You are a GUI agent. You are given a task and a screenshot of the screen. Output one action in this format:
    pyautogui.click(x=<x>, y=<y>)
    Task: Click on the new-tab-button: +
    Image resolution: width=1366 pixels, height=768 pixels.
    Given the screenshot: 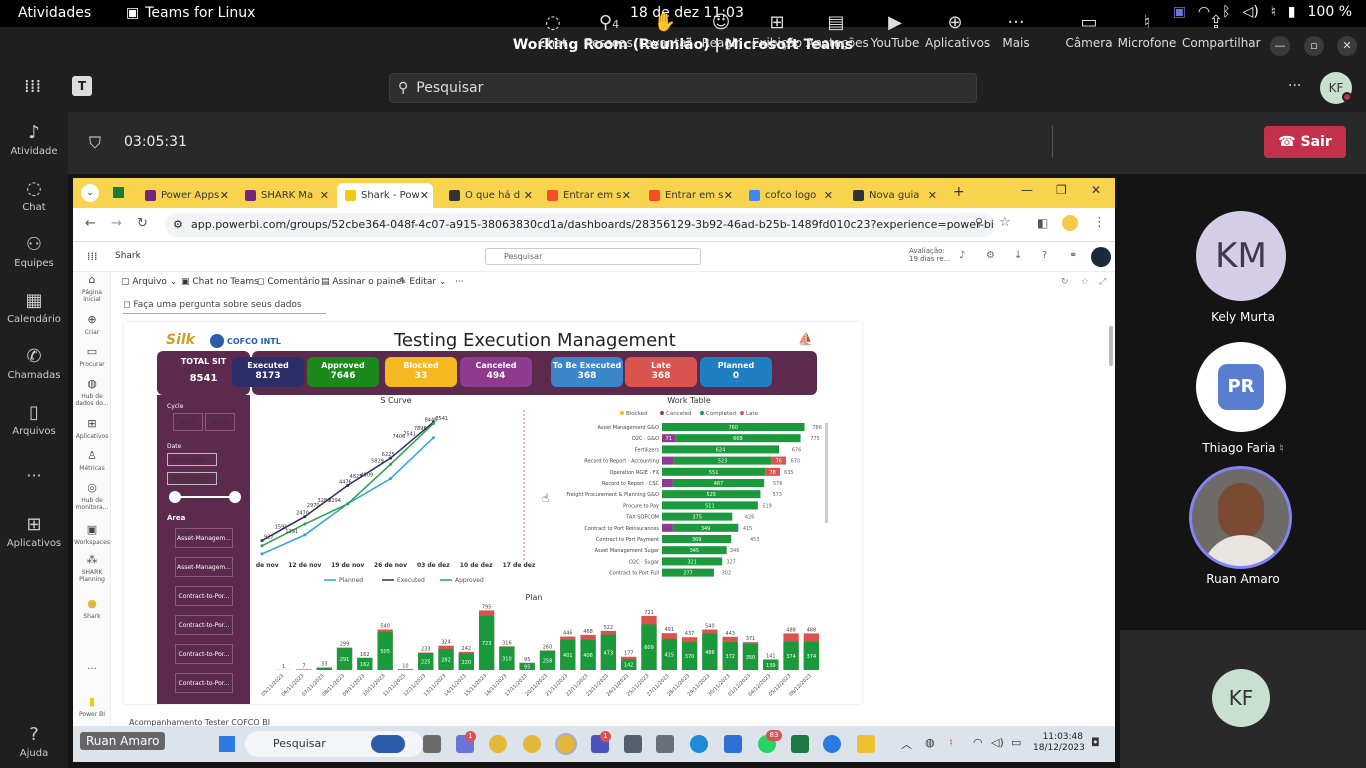 What is the action you would take?
    pyautogui.click(x=959, y=192)
    